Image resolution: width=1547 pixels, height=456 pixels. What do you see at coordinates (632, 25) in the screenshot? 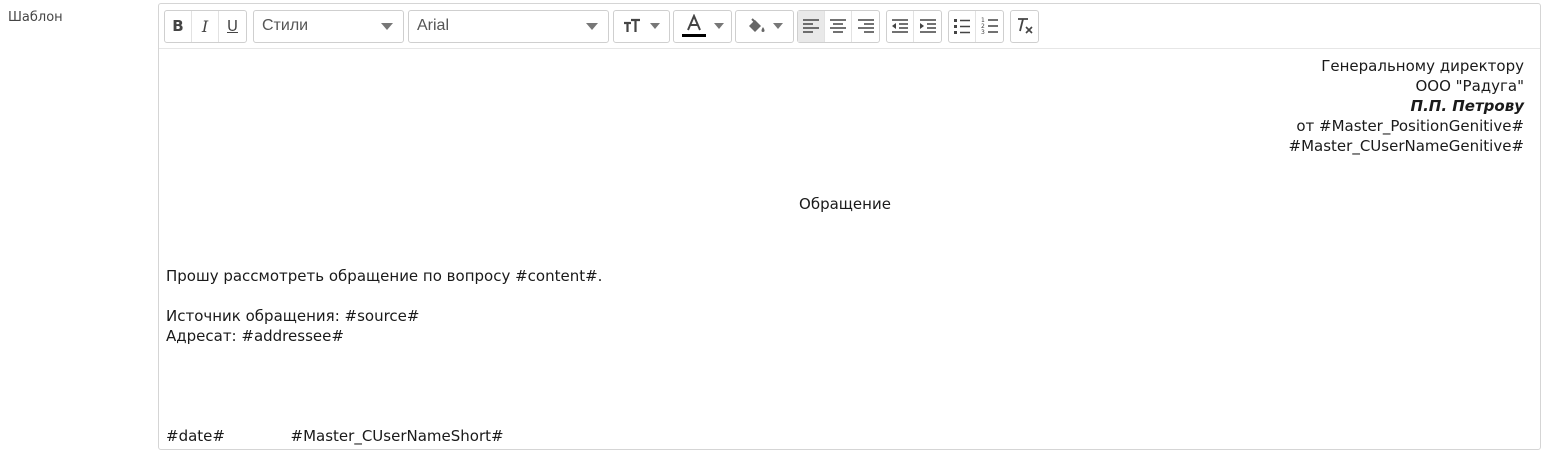
I see `font-size-icon` at bounding box center [632, 25].